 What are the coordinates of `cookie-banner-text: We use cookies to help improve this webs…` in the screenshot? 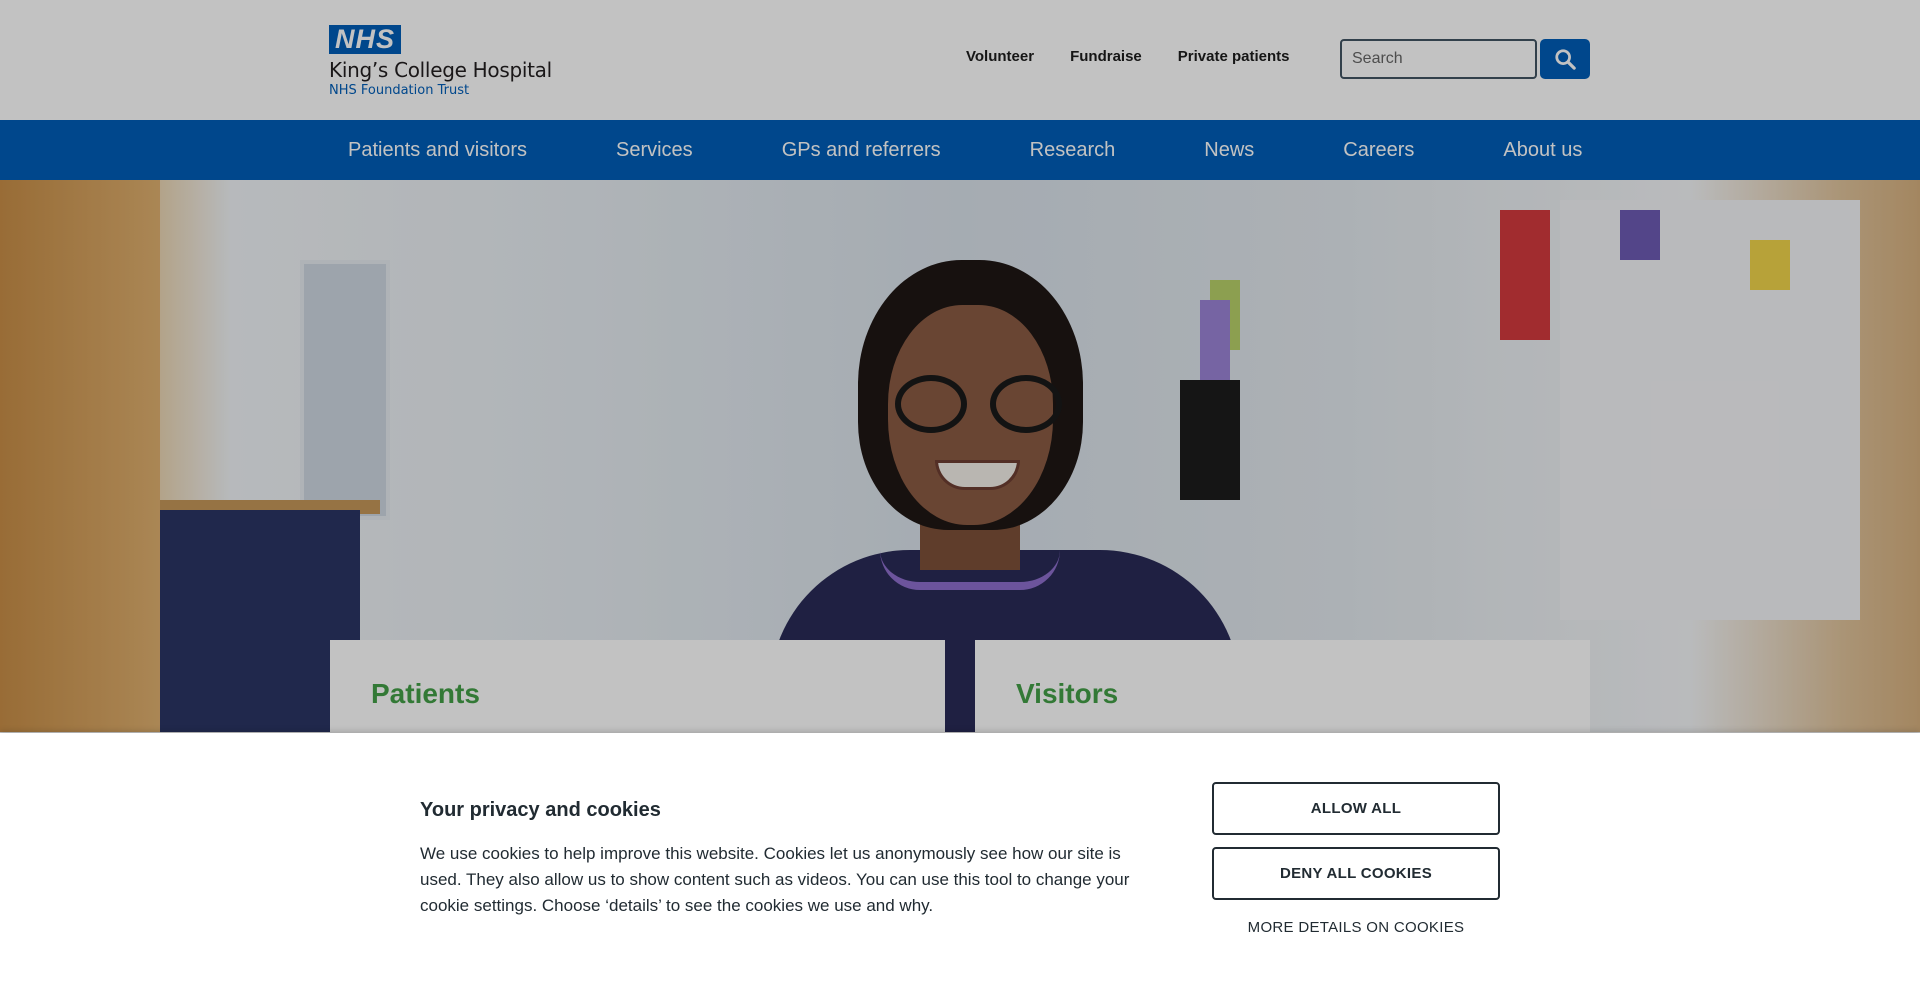 It's located at (775, 879).